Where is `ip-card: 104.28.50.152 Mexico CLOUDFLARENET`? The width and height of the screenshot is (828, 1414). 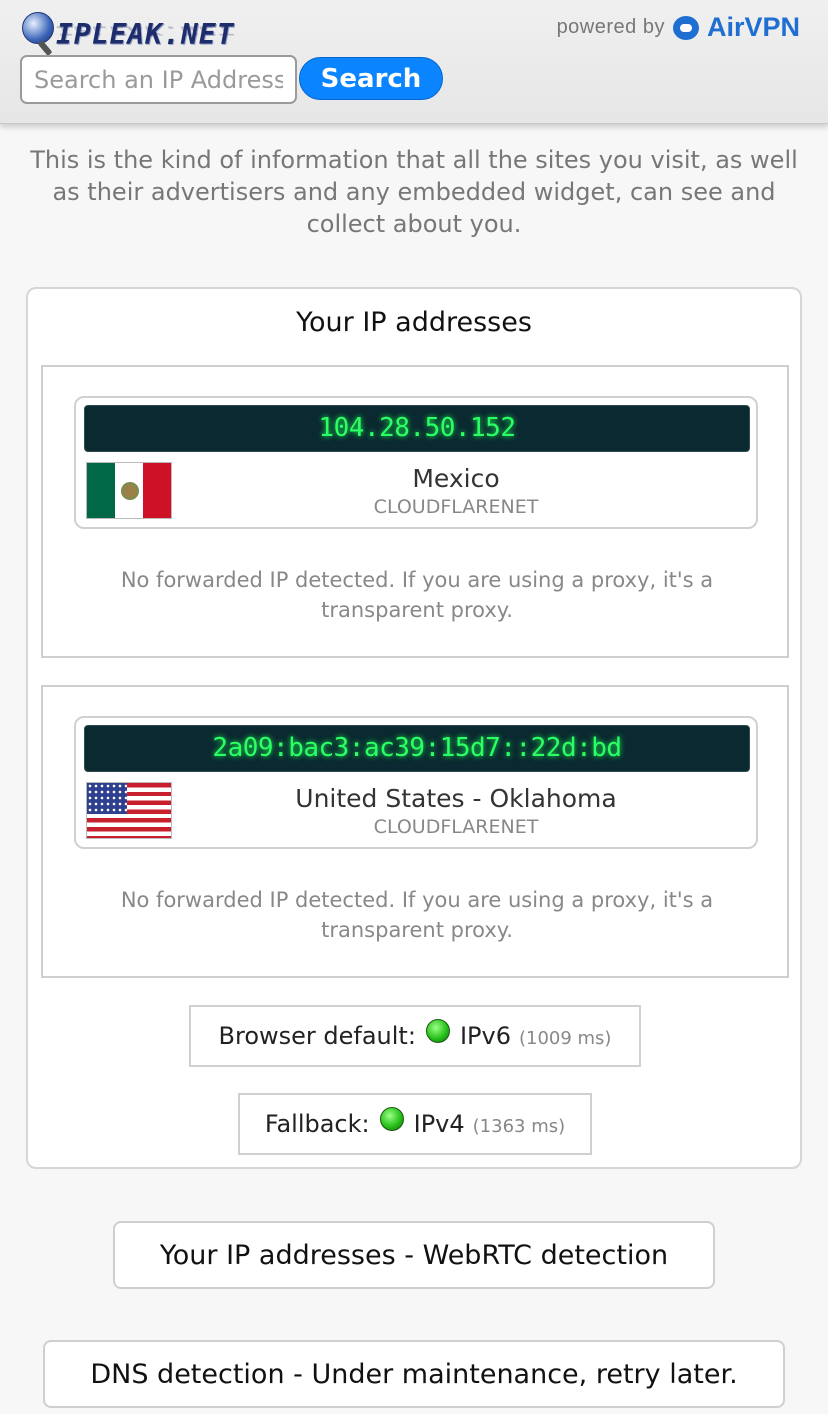 ip-card: 104.28.50.152 Mexico CLOUDFLARENET is located at coordinates (416, 462).